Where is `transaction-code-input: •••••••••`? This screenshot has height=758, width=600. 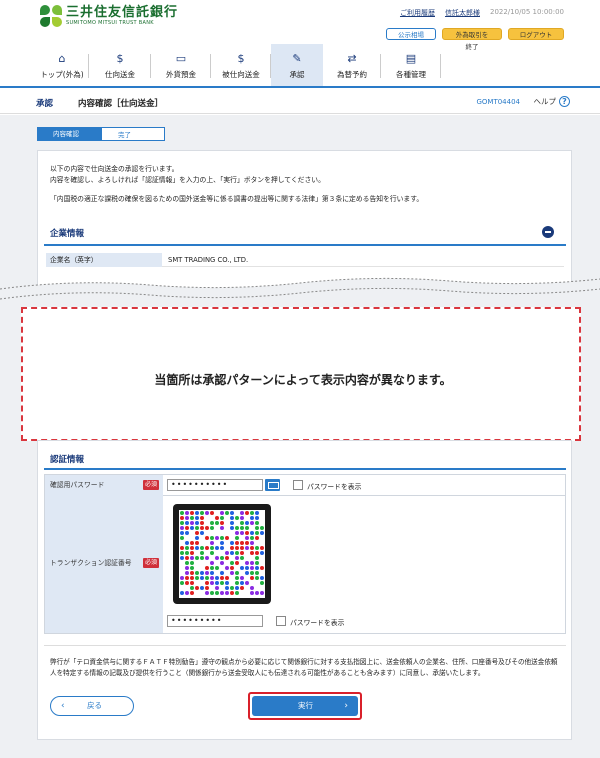
transaction-code-input: ••••••••• is located at coordinates (215, 621).